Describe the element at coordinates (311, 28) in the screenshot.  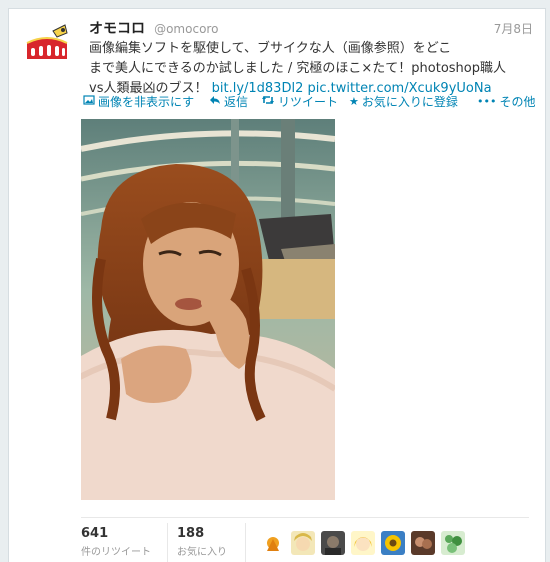
I see `tweet-header: オモコロ @omocoro 7月8日` at that location.